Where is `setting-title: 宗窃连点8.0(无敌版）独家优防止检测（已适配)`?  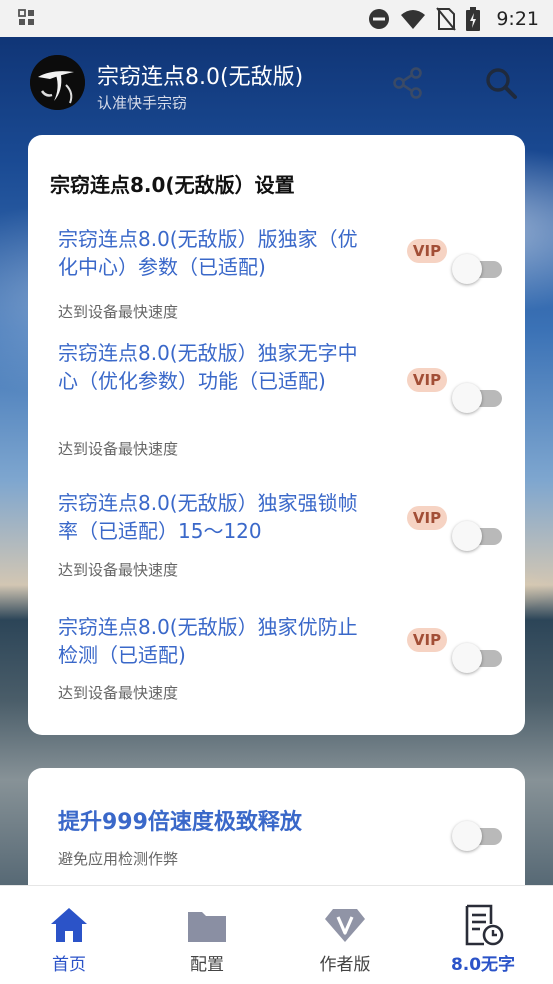
setting-title: 宗窃连点8.0(无敌版）独家优防止检测（已适配) is located at coordinates (208, 641).